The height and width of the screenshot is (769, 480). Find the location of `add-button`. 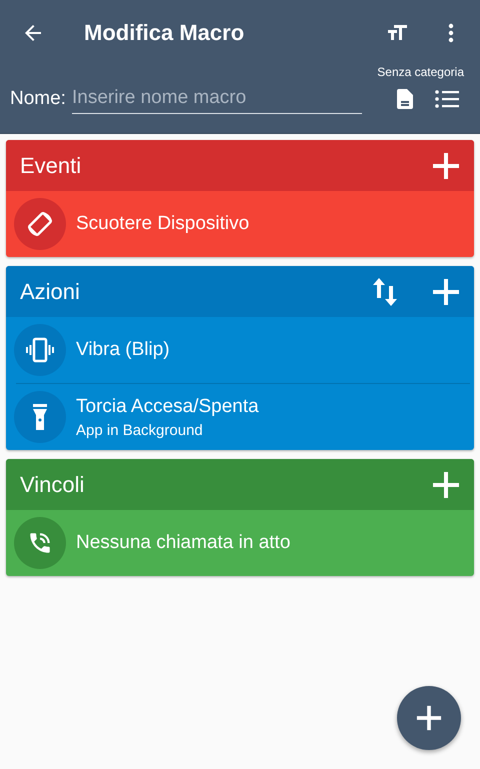

add-button is located at coordinates (429, 718).